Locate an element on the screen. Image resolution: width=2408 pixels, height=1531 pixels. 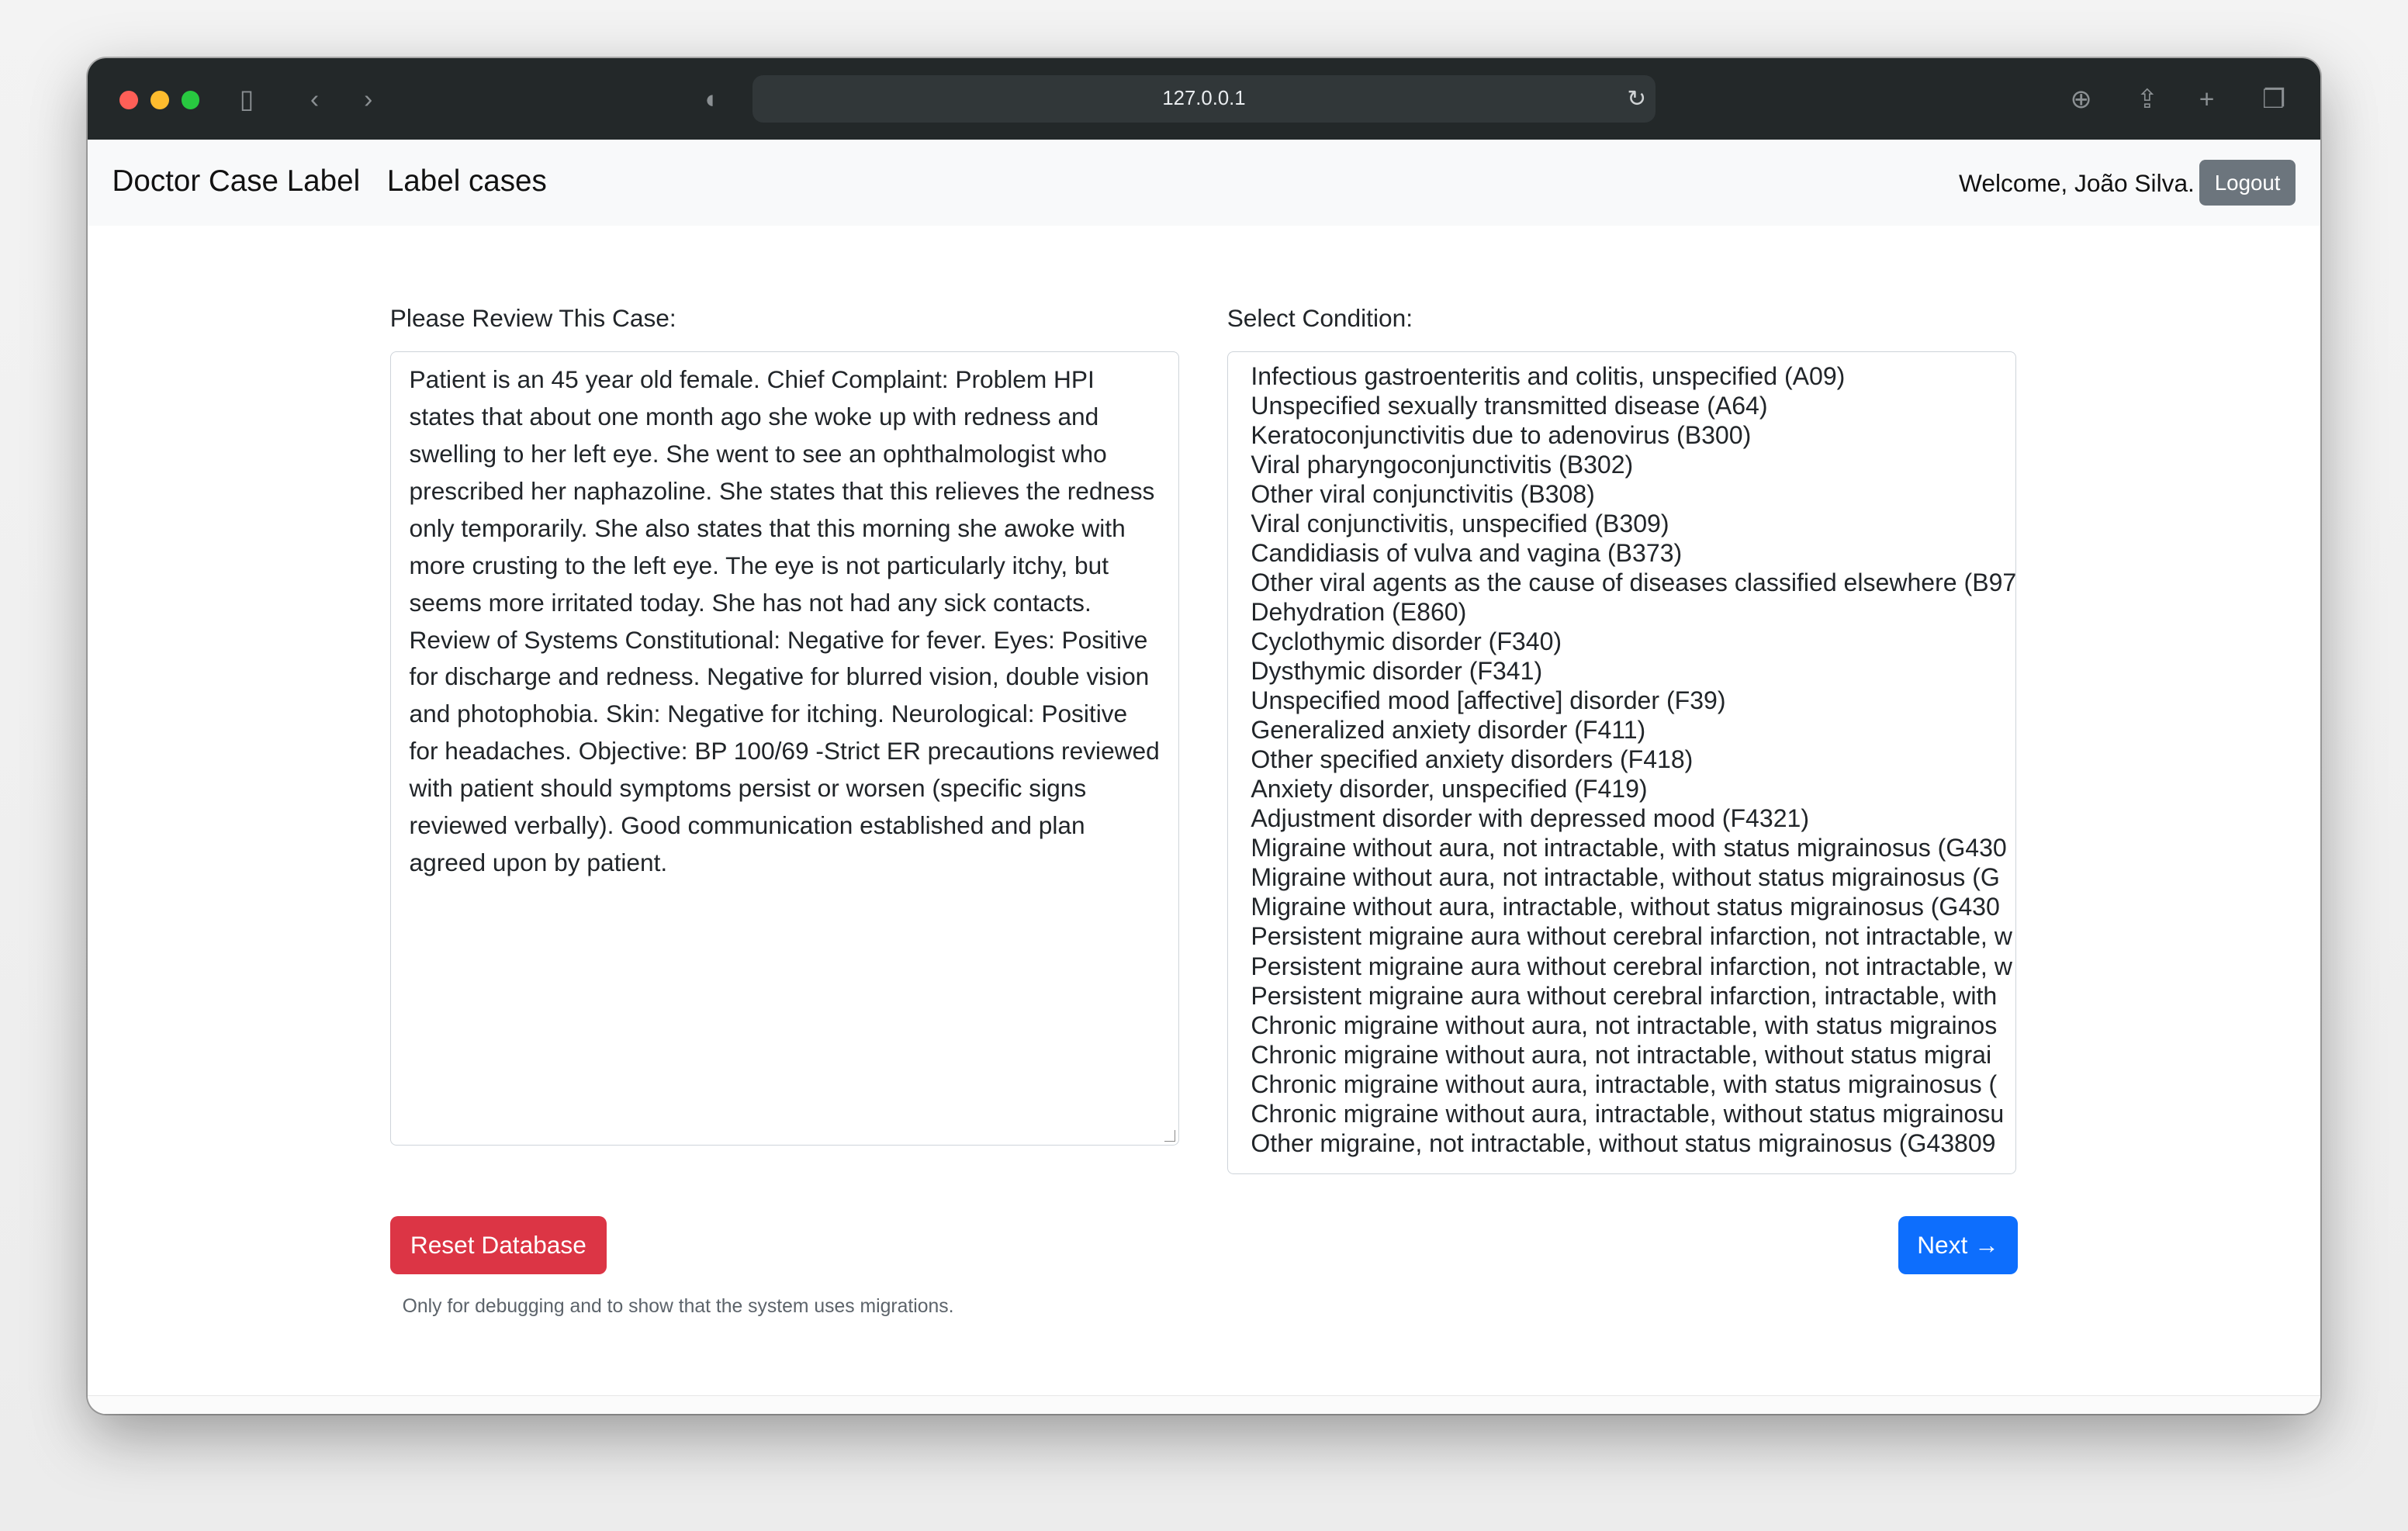
browser-toolbar: ▯ ‹ › ◖ 127.0.0.1 ↻ ⊕ ⇪ + ❐ is located at coordinates (1204, 99).